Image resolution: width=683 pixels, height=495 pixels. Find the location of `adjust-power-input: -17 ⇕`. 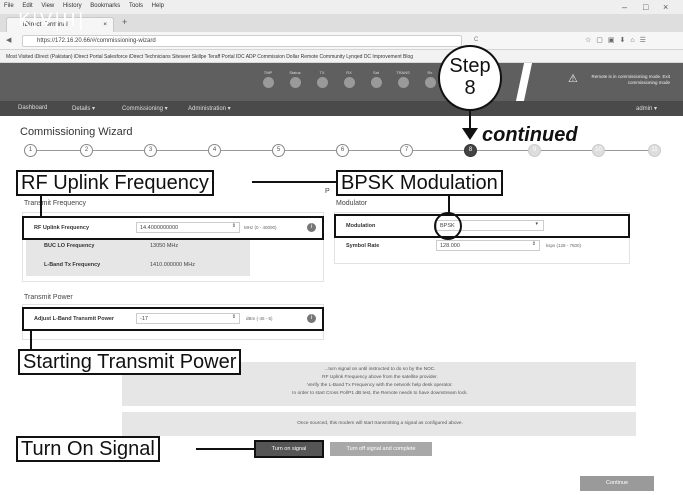

adjust-power-input: -17 ⇕ is located at coordinates (188, 318).